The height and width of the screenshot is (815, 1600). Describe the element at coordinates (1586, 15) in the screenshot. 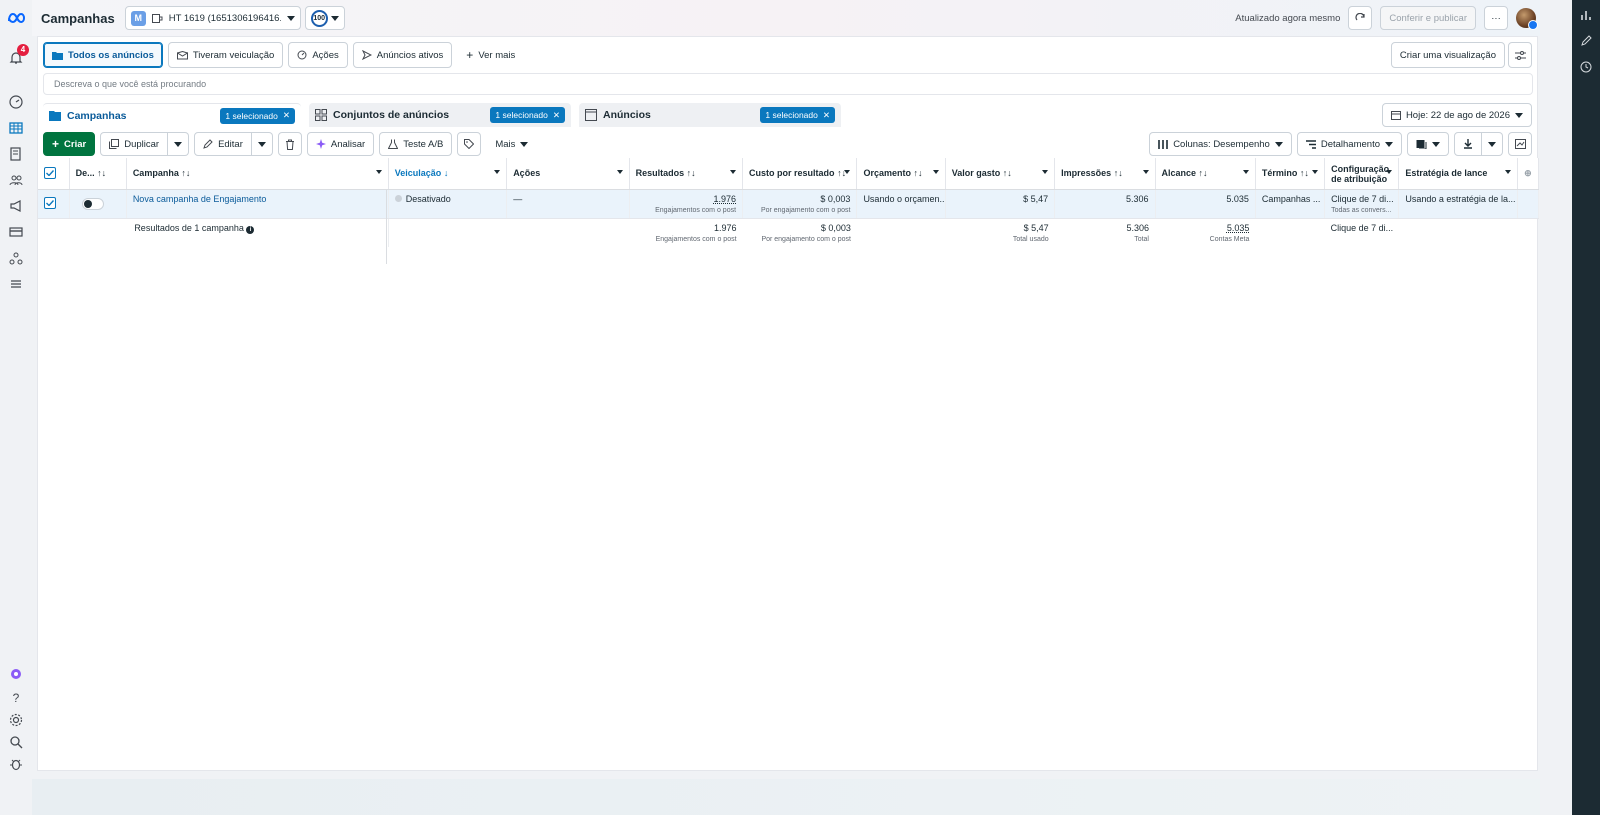

I see `bar-chart-icon` at that location.